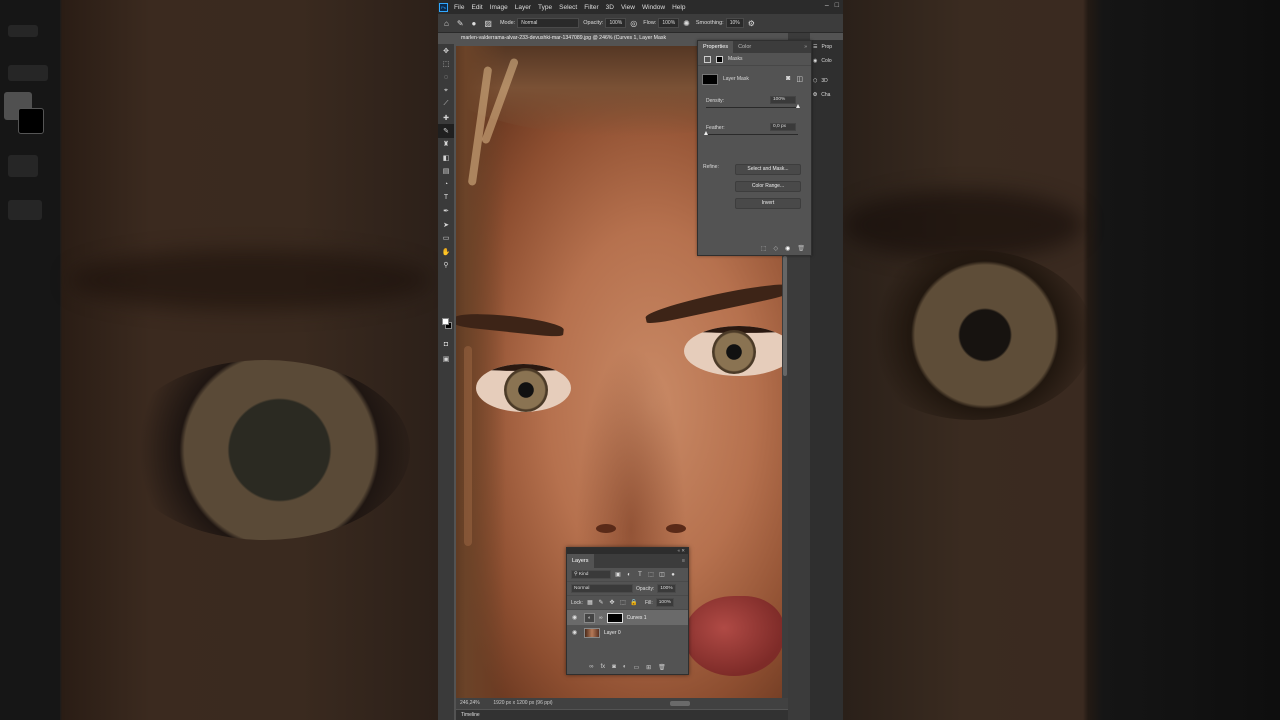  What do you see at coordinates (446, 224) in the screenshot?
I see `path-select-icon: ➤` at bounding box center [446, 224].